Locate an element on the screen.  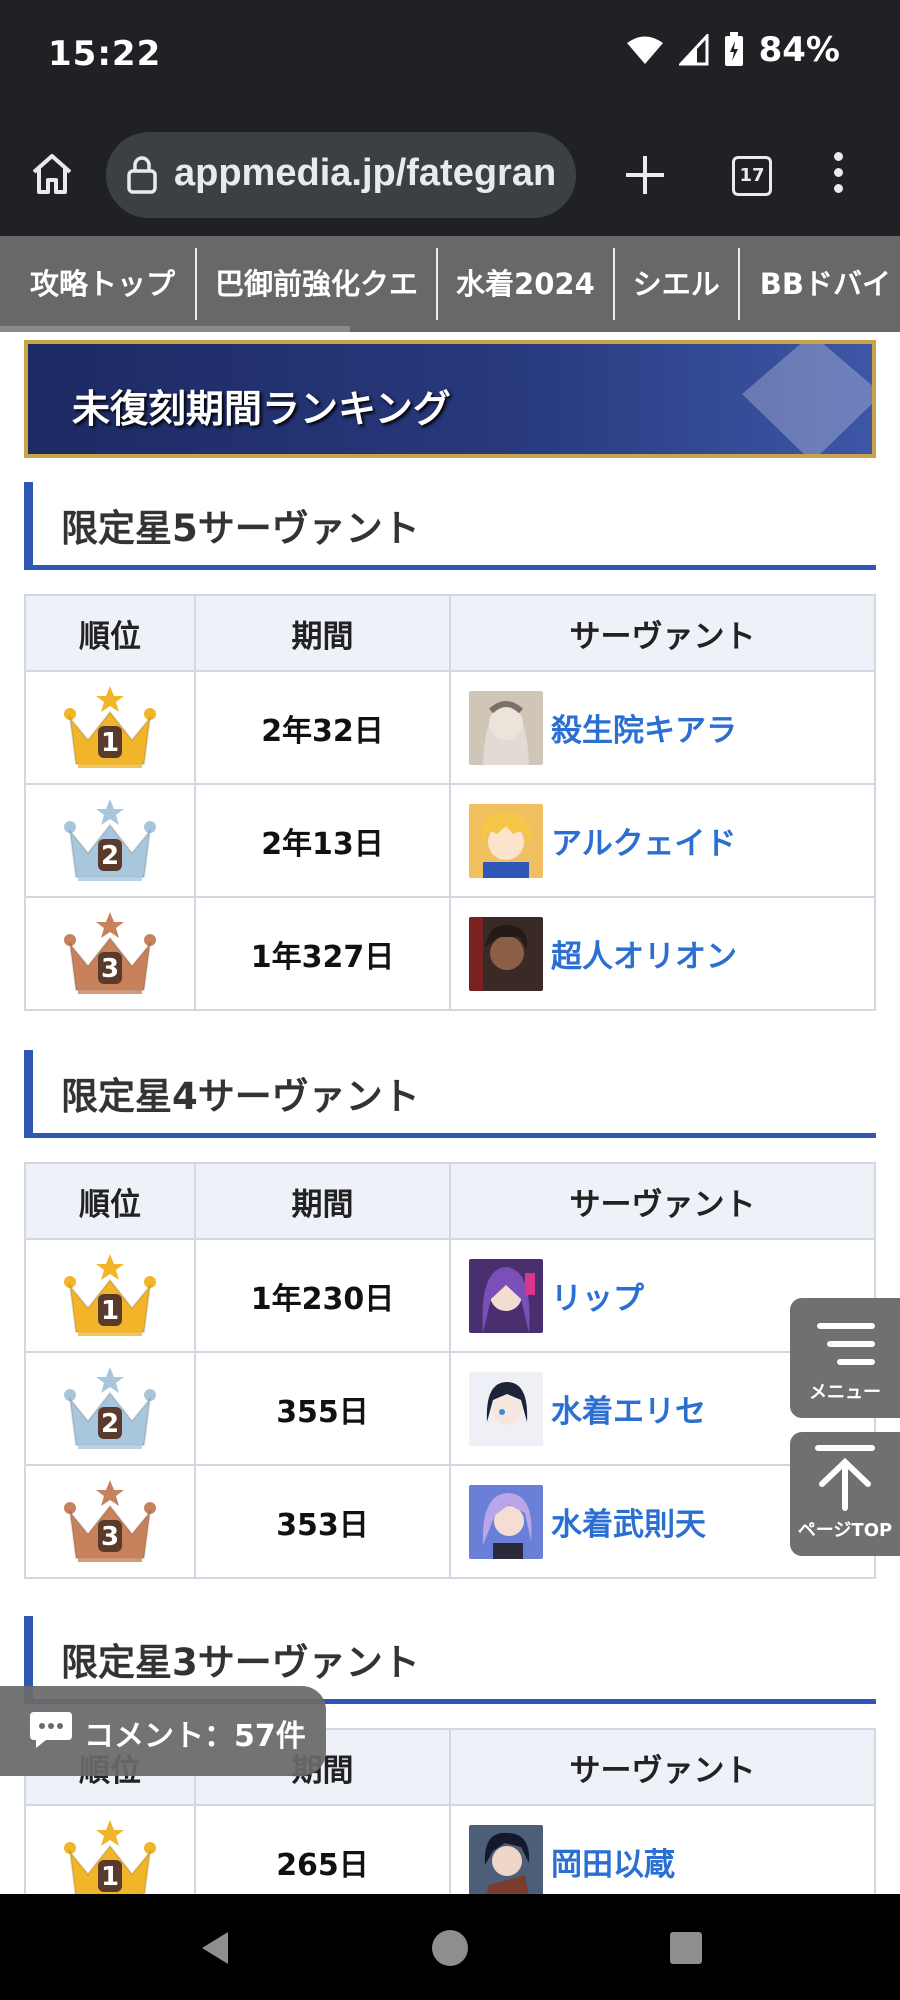
period-cell: 1年230日 is located at coordinates (322, 1295).